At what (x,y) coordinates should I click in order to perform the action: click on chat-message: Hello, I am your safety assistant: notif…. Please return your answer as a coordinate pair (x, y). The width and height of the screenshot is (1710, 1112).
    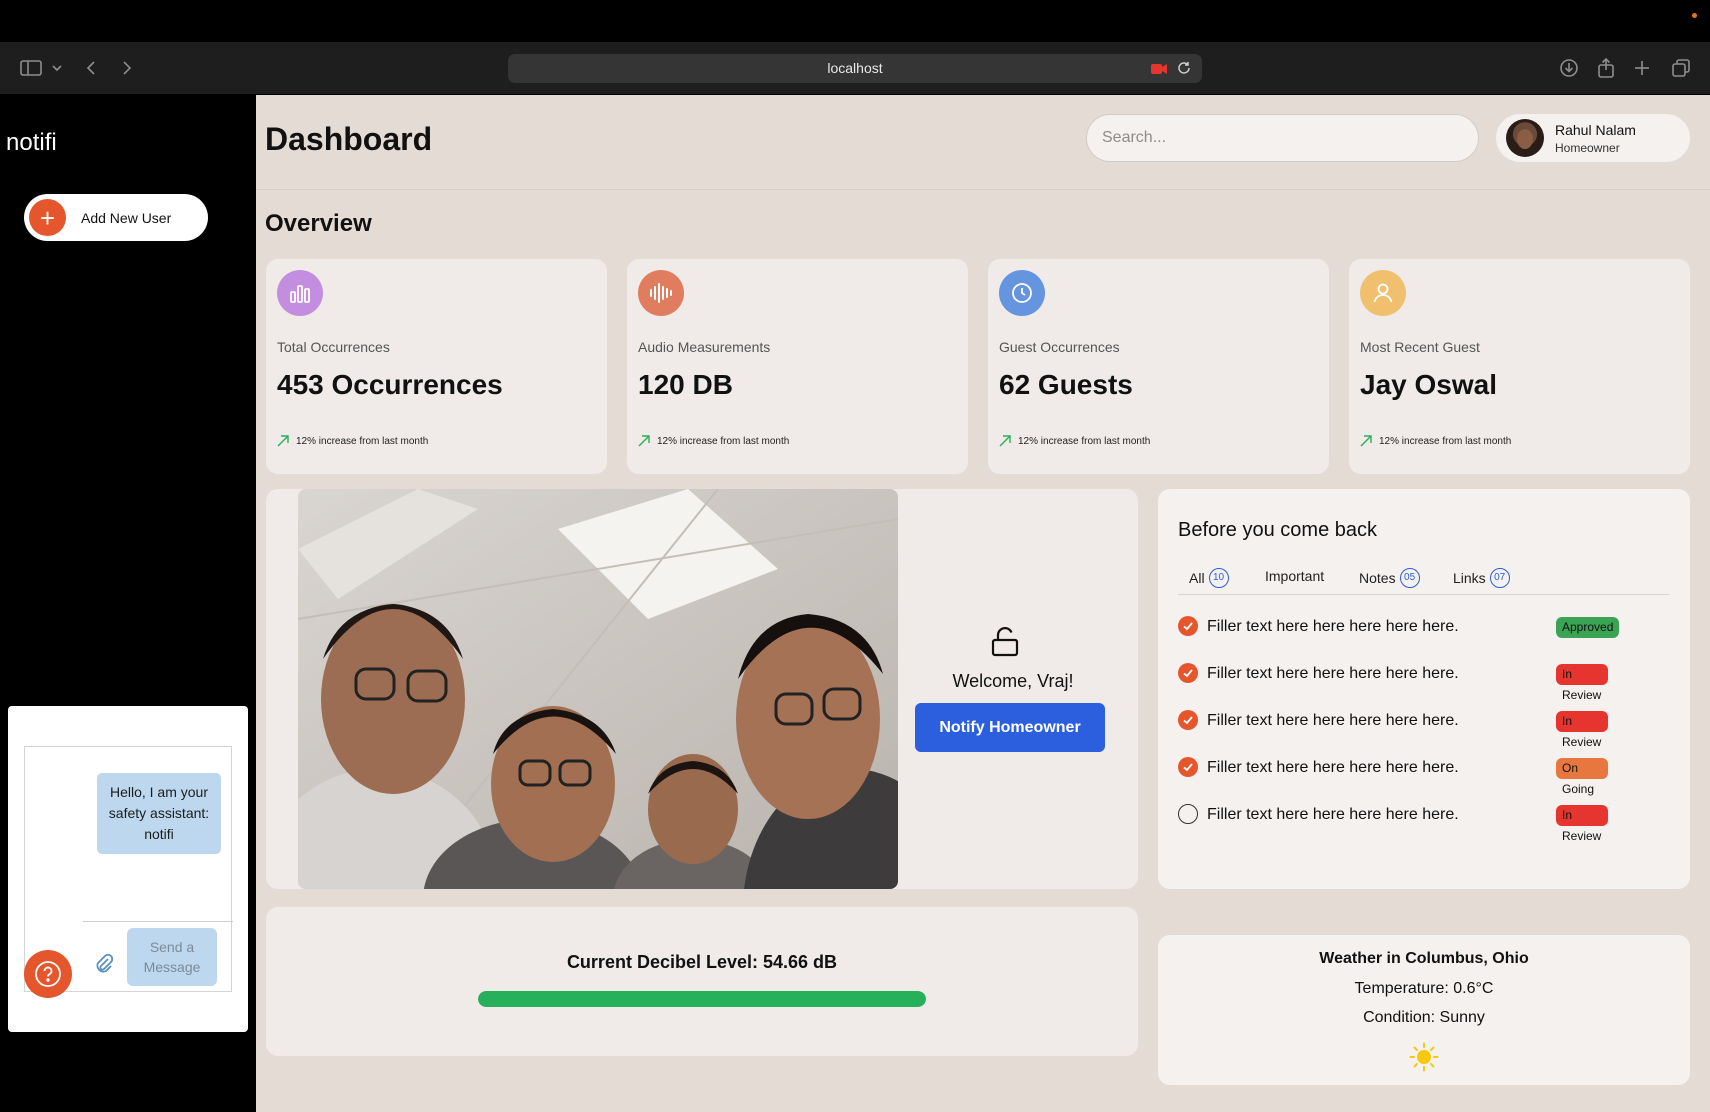
    Looking at the image, I should click on (159, 813).